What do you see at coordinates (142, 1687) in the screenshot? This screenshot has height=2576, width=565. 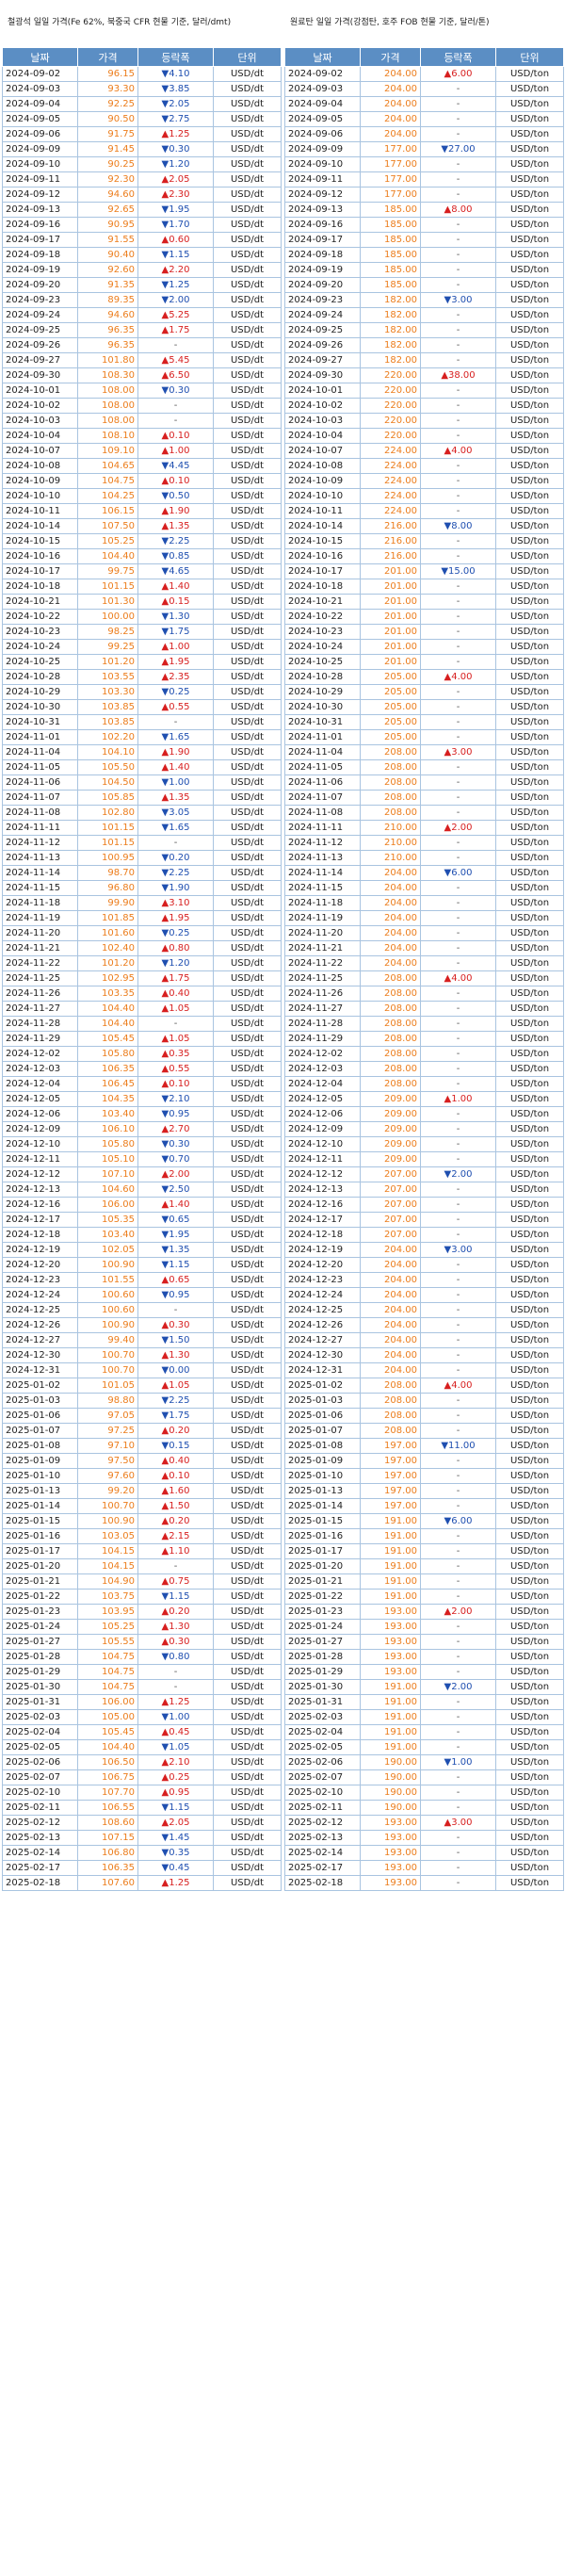 I see `table-row: 2025-01-30 104.75- USD/dt` at bounding box center [142, 1687].